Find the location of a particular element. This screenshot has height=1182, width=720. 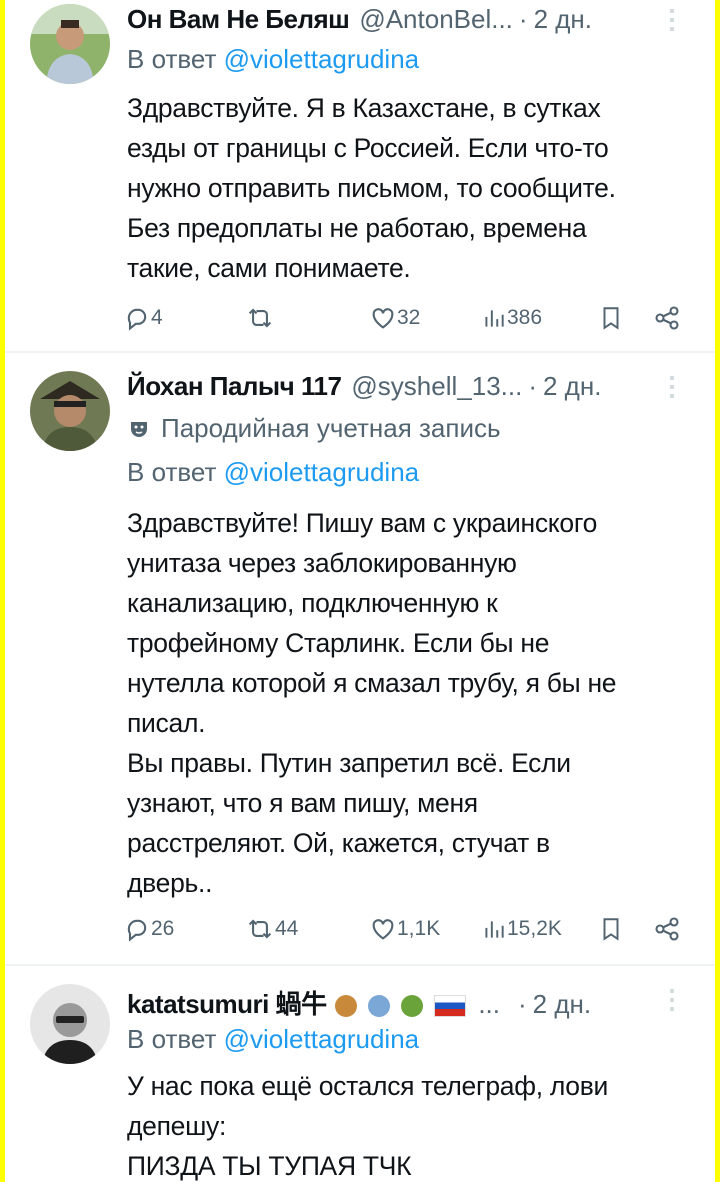

snail-emoji-icon is located at coordinates (345, 1006).